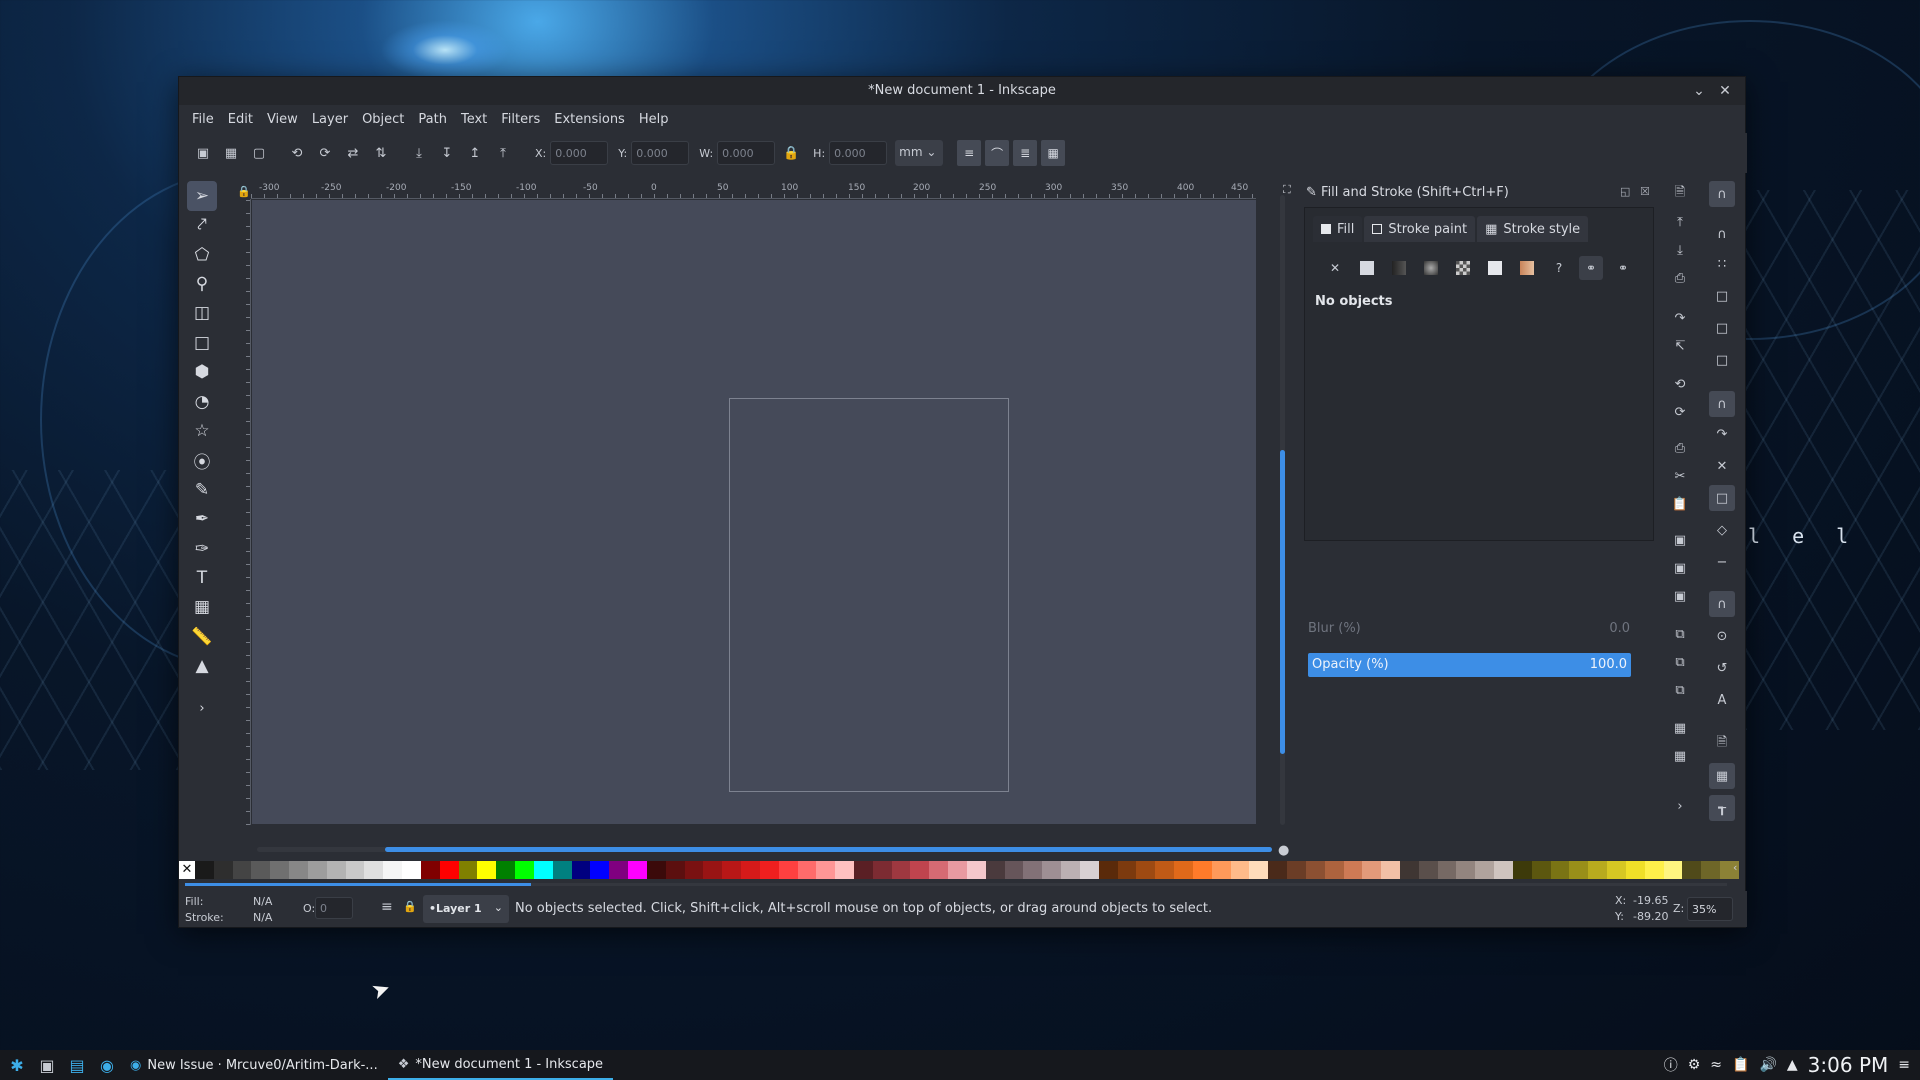 The height and width of the screenshot is (1080, 1920). I want to click on text-tool-icon: T, so click(202, 578).